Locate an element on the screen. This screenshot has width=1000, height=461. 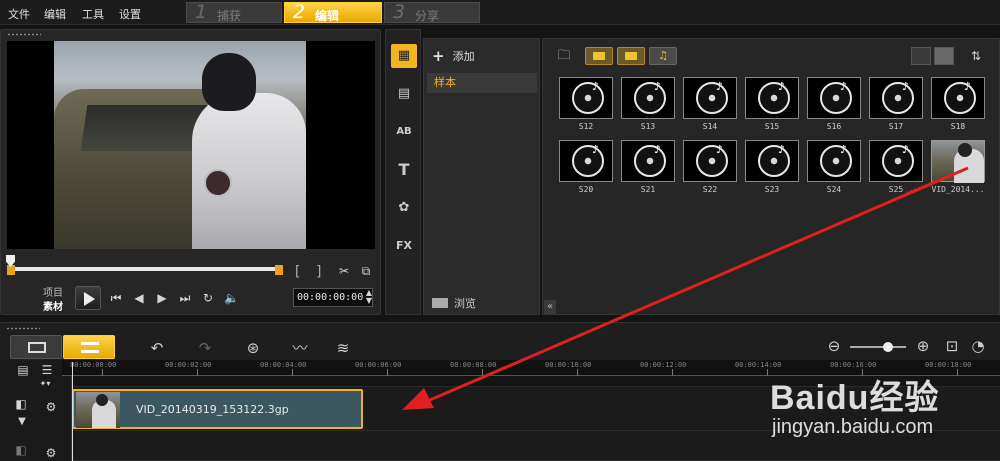
menu-tools: 工具 is located at coordinates (93, 14).